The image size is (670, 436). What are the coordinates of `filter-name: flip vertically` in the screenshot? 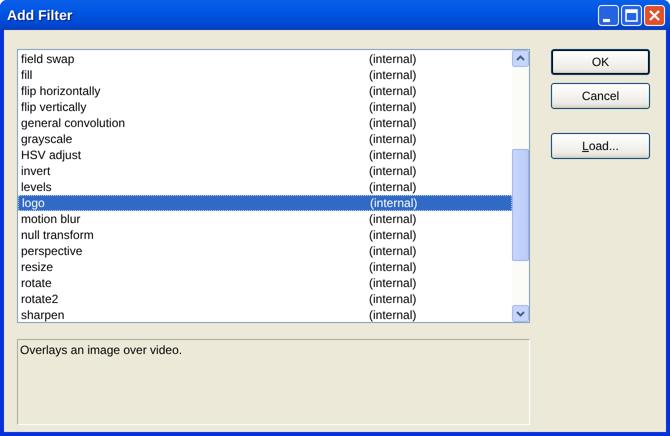 It's located at (54, 107).